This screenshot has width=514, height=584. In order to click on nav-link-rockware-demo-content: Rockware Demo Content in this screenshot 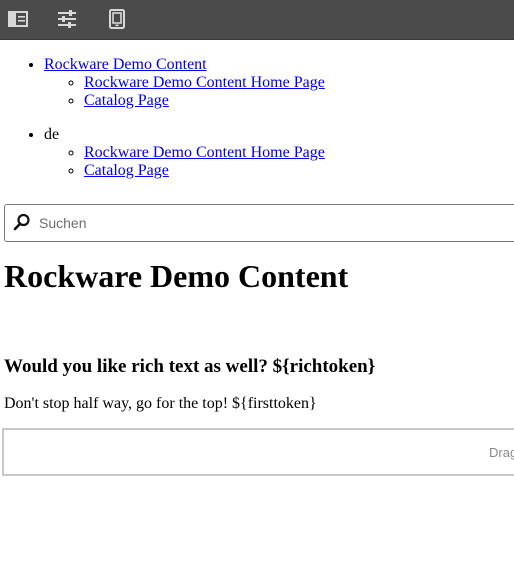, I will do `click(125, 64)`.